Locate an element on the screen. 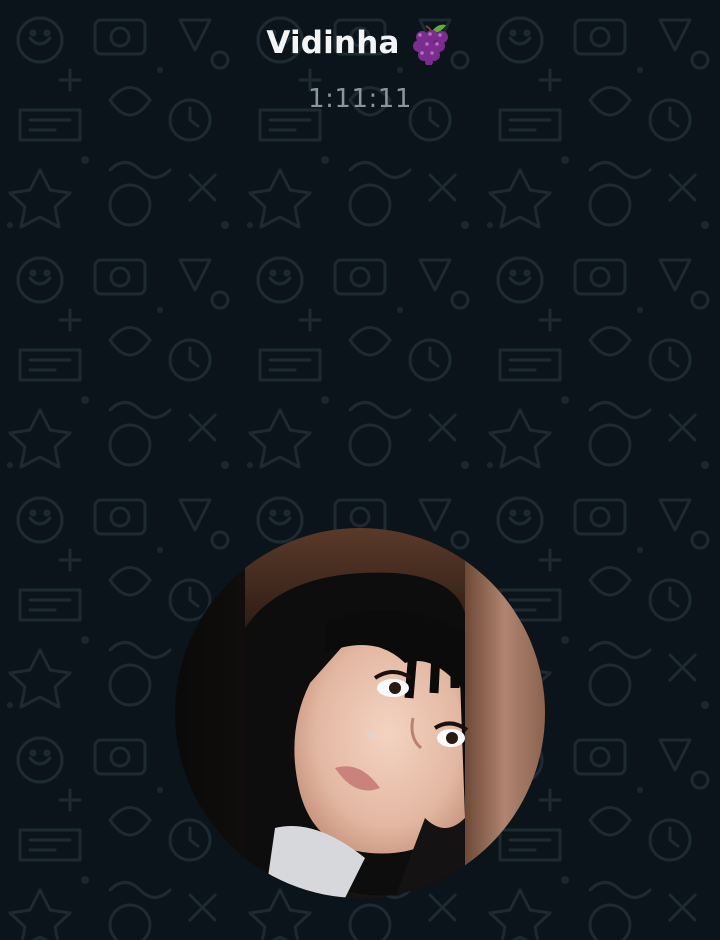  call-timer: 1:11:11 is located at coordinates (360, 99).